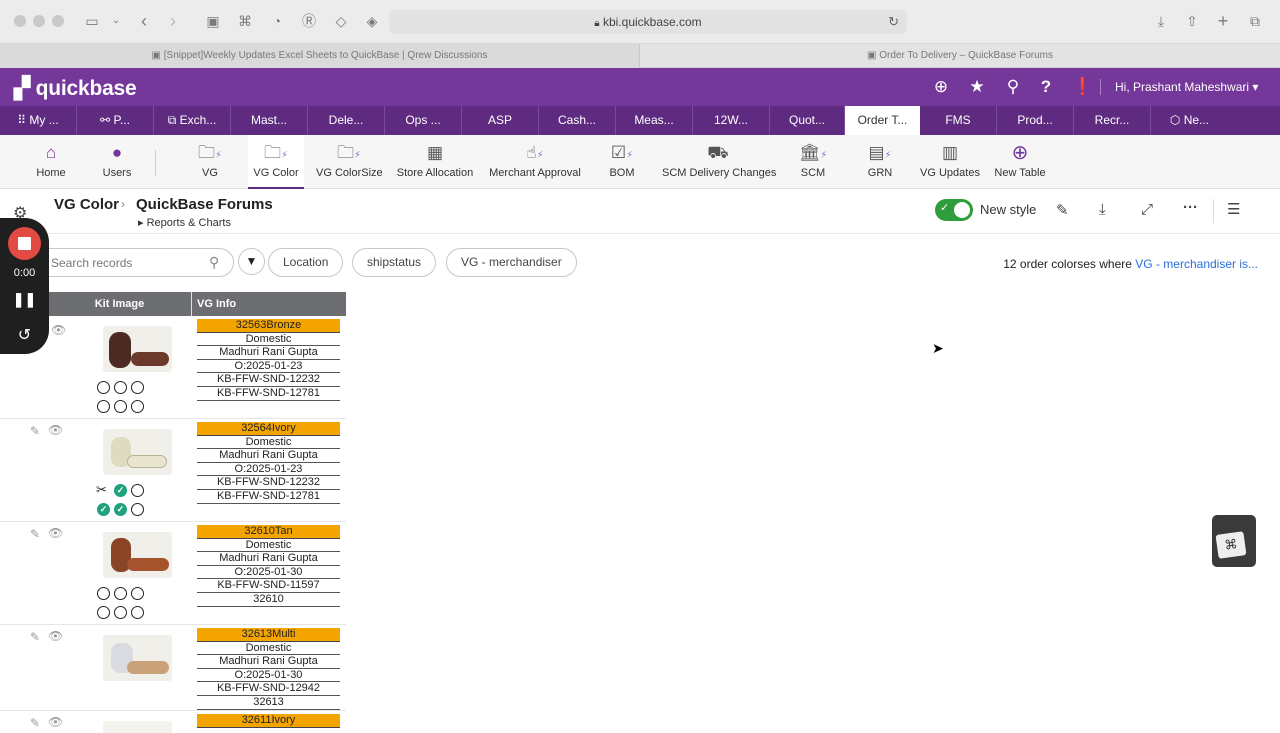 This screenshot has height=733, width=1280. Describe the element at coordinates (24, 299) in the screenshot. I see `pause-icon: ❚❚` at that location.